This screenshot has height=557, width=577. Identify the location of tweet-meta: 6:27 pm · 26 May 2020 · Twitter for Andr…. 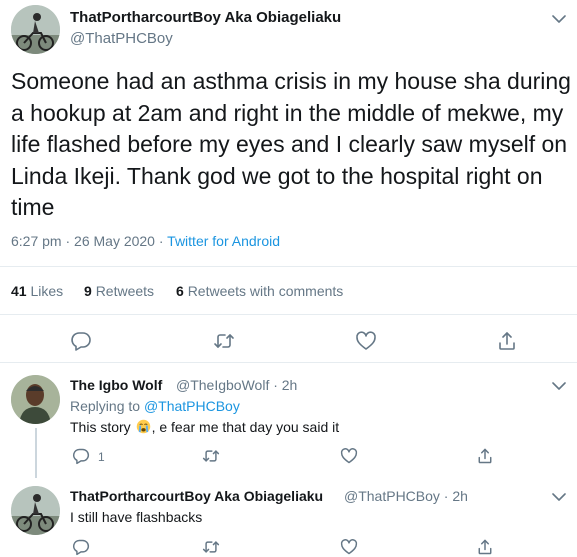
(145, 241).